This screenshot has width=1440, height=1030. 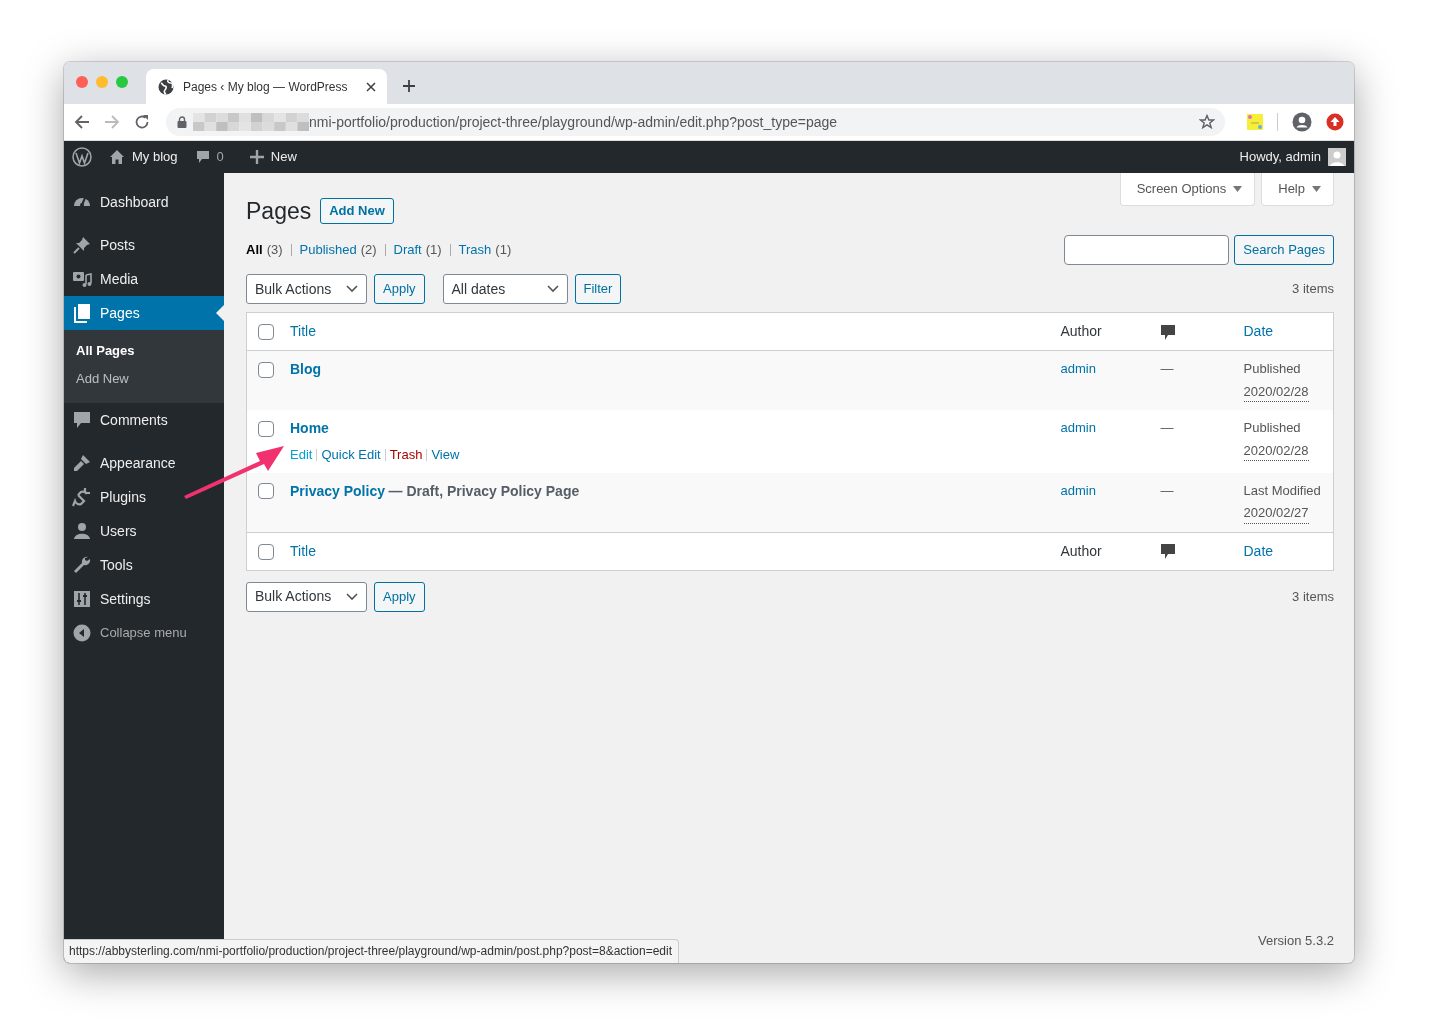 What do you see at coordinates (409, 86) in the screenshot?
I see `new-tab-icon` at bounding box center [409, 86].